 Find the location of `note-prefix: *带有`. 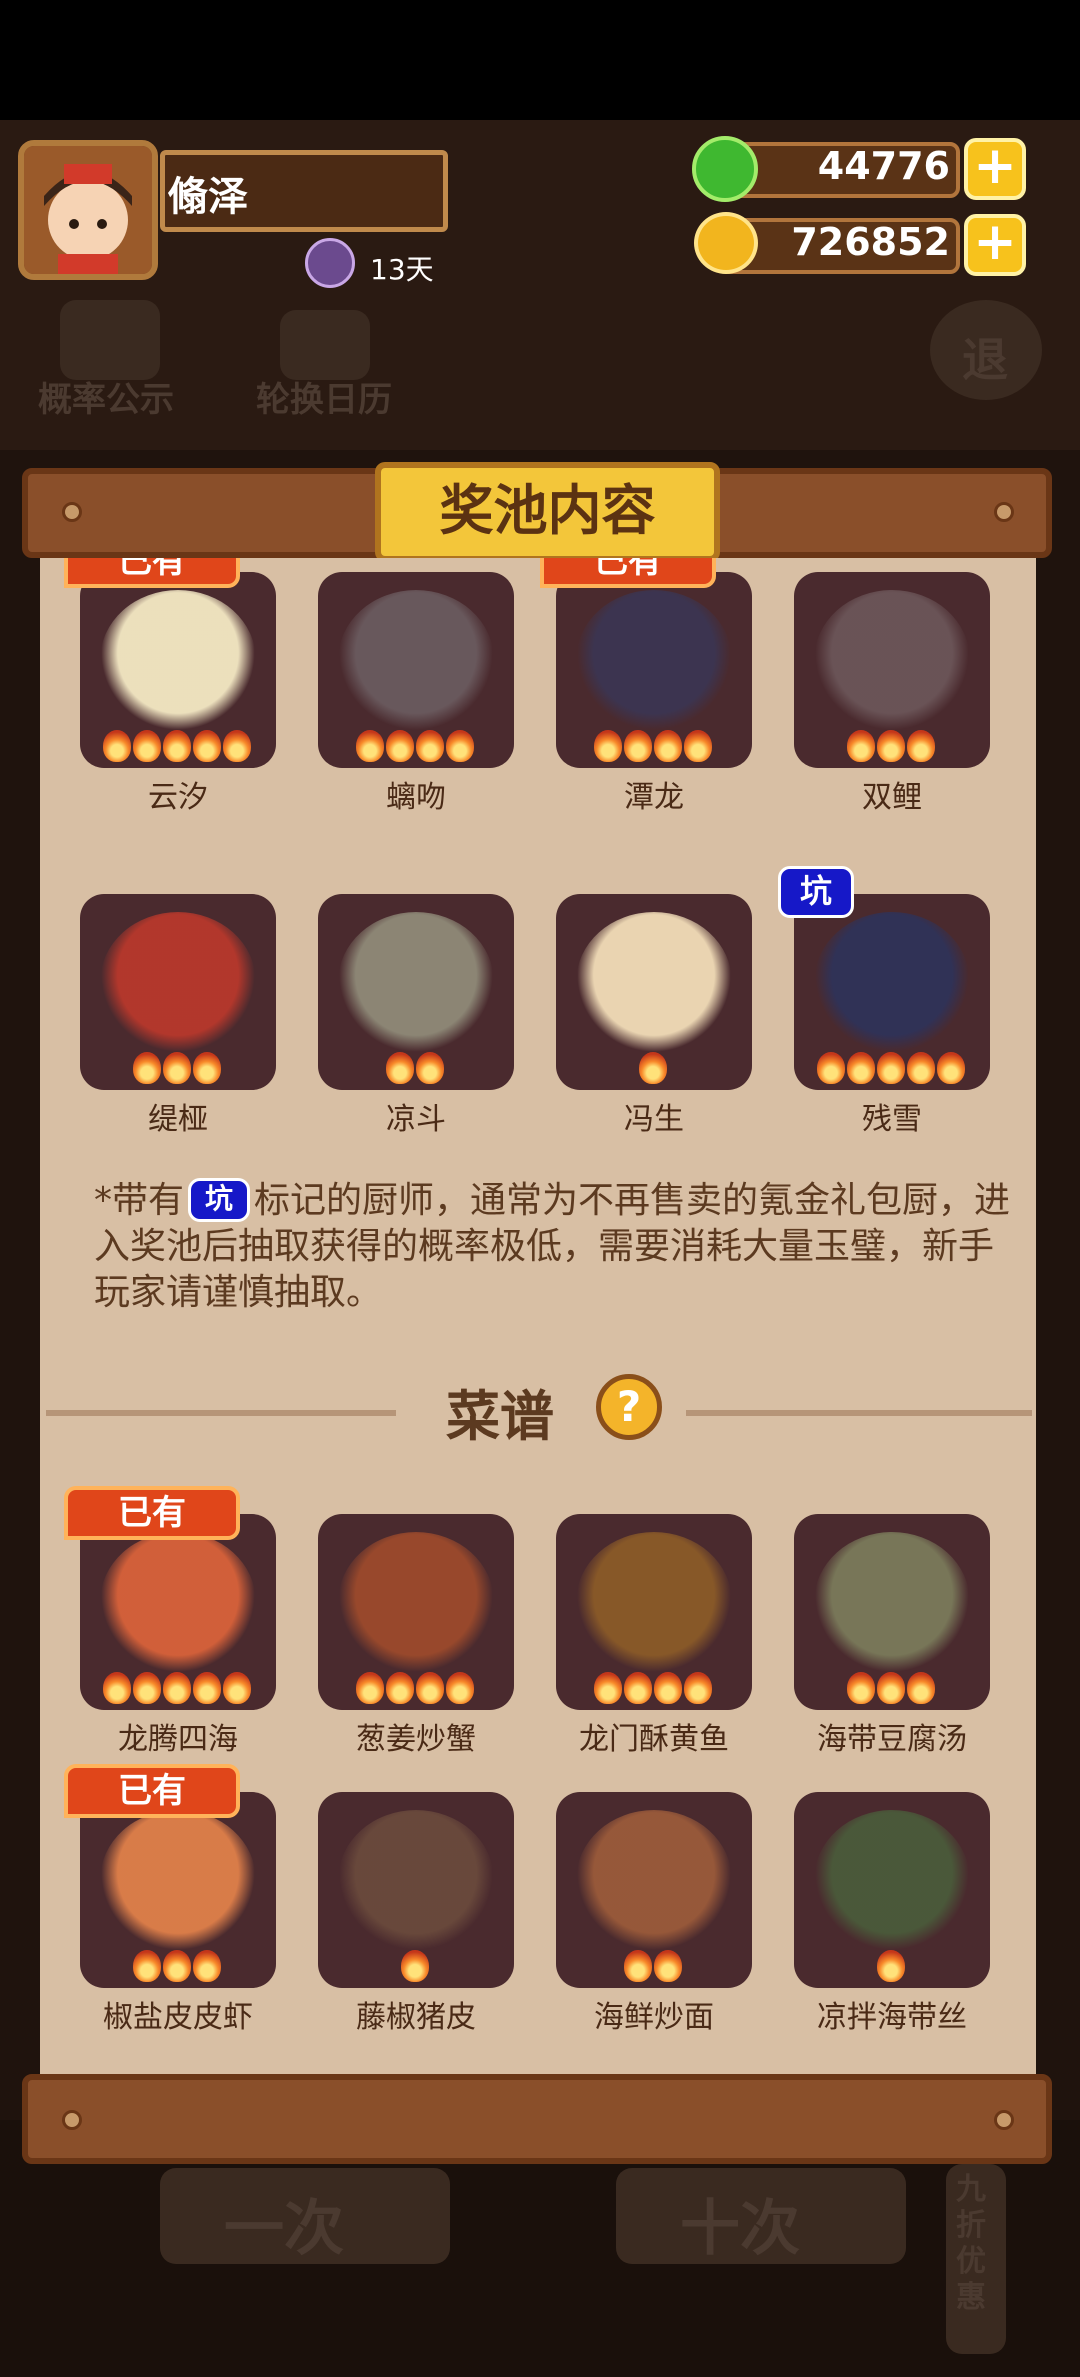

note-prefix: *带有 is located at coordinates (139, 1200).